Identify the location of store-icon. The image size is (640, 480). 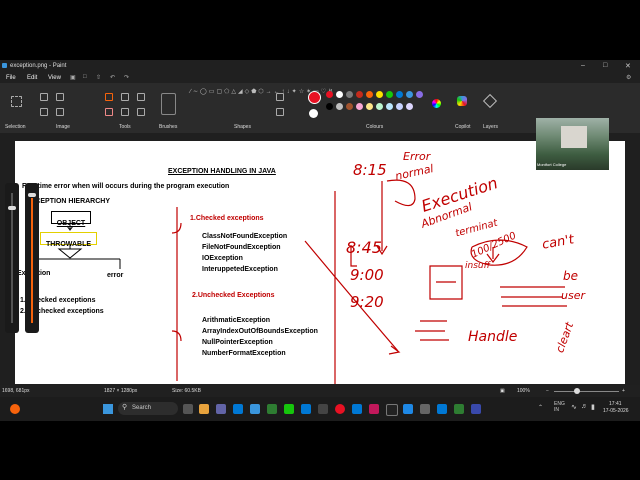
(255, 409).